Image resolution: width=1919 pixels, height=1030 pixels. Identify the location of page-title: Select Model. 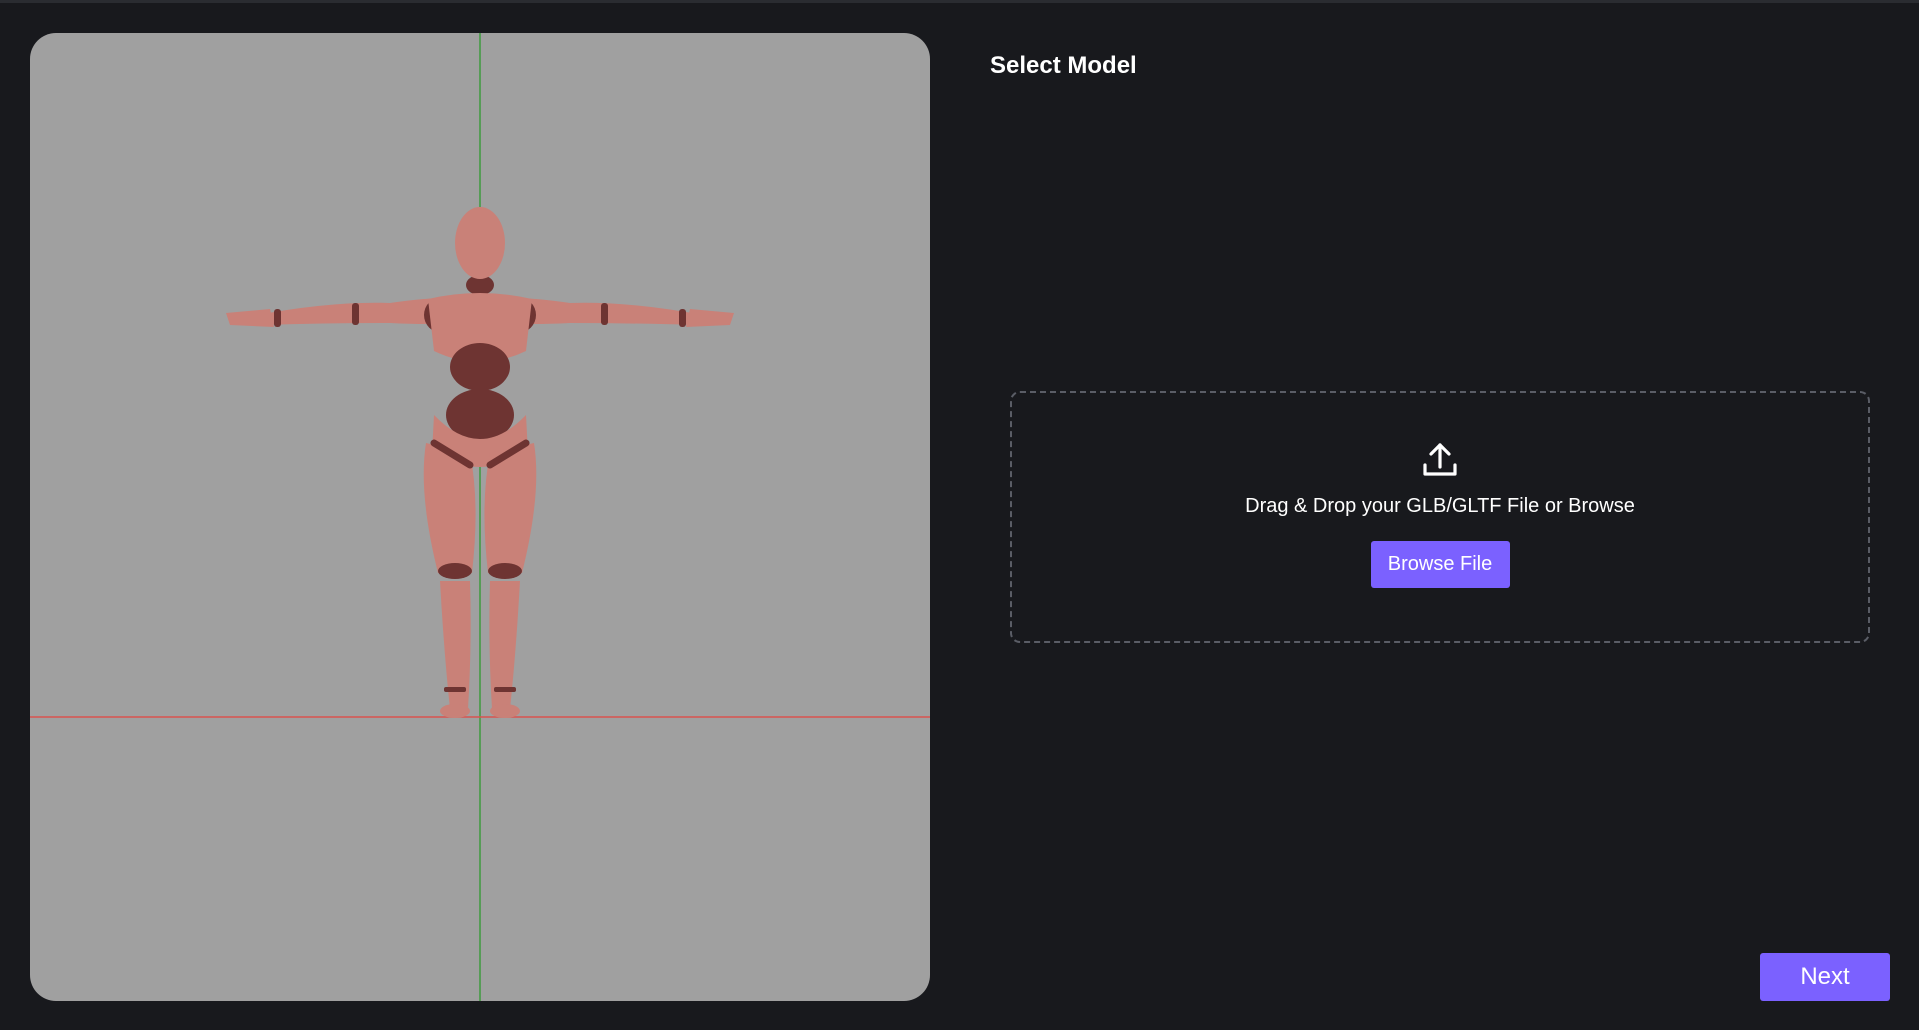
(1063, 65).